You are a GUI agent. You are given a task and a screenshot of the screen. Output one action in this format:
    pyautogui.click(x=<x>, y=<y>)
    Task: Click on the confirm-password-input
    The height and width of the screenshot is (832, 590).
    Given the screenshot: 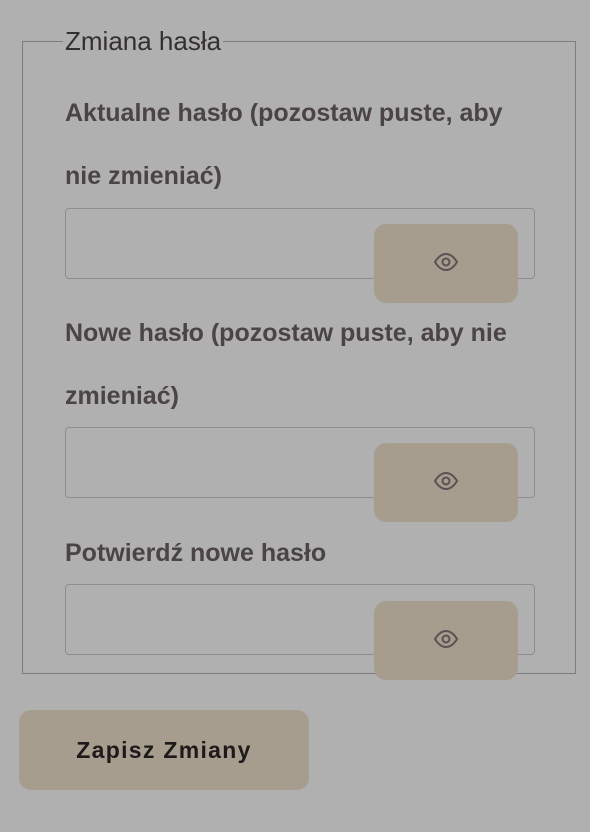 What is the action you would take?
    pyautogui.click(x=221, y=620)
    